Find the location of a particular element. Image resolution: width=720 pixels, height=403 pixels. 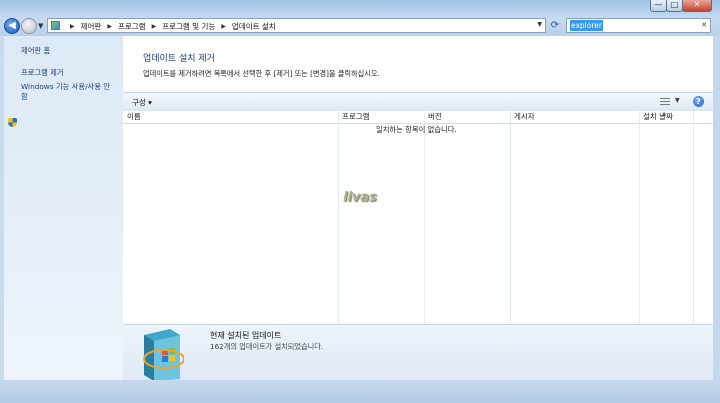

minimize-button: — is located at coordinates (658, 6).